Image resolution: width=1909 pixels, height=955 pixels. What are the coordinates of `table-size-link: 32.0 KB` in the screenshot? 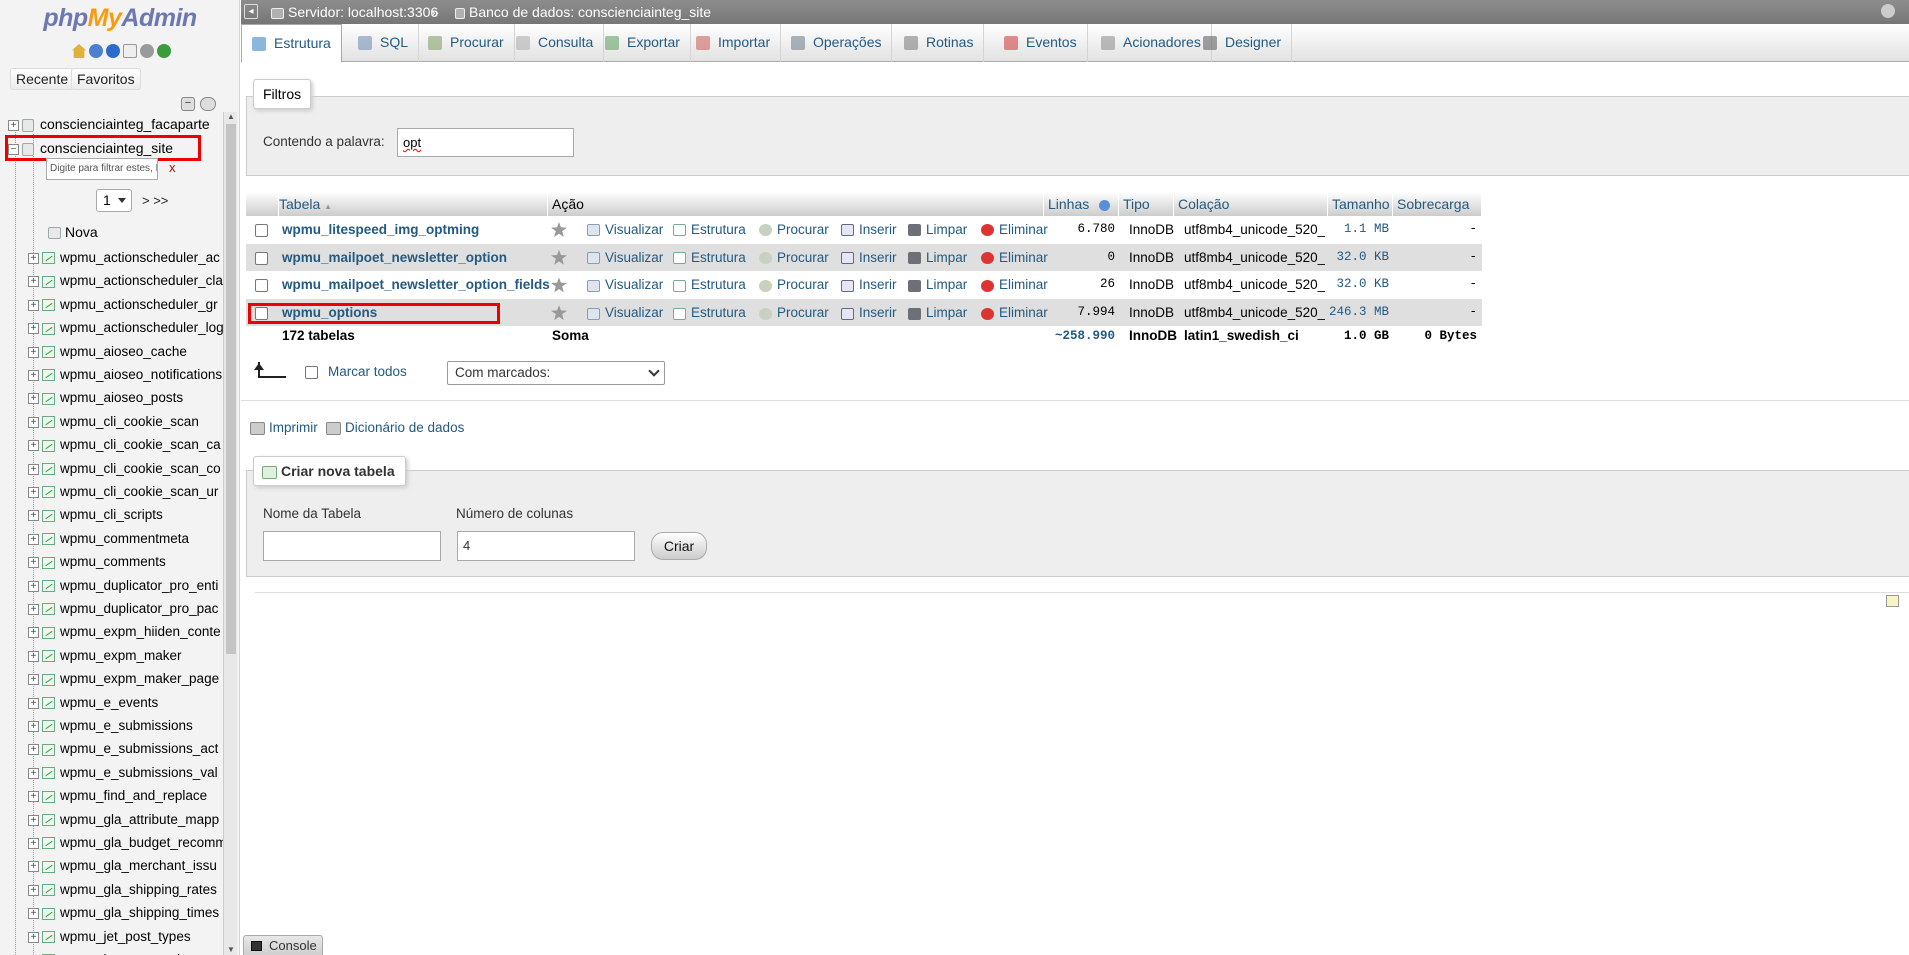 It's located at (1358, 257).